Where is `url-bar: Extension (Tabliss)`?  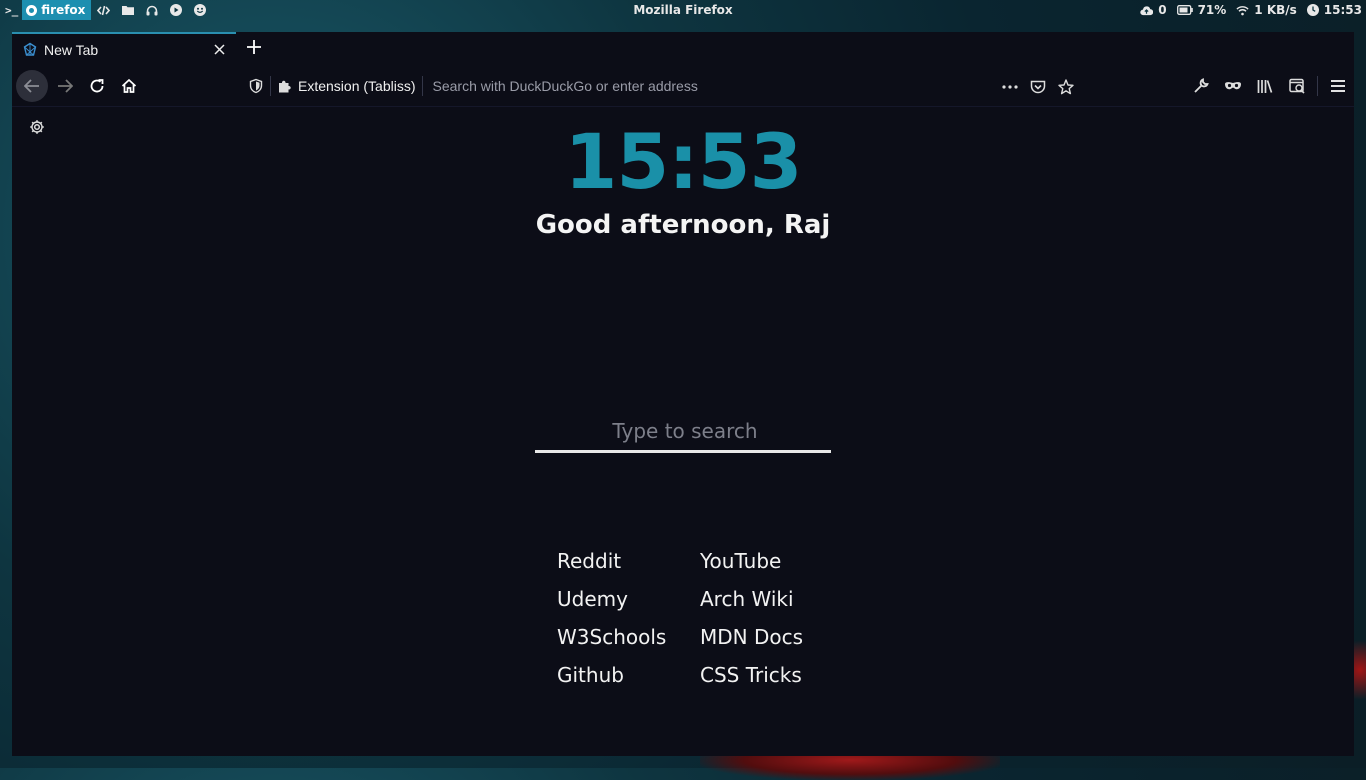
url-bar: Extension (Tabliss) is located at coordinates (664, 86).